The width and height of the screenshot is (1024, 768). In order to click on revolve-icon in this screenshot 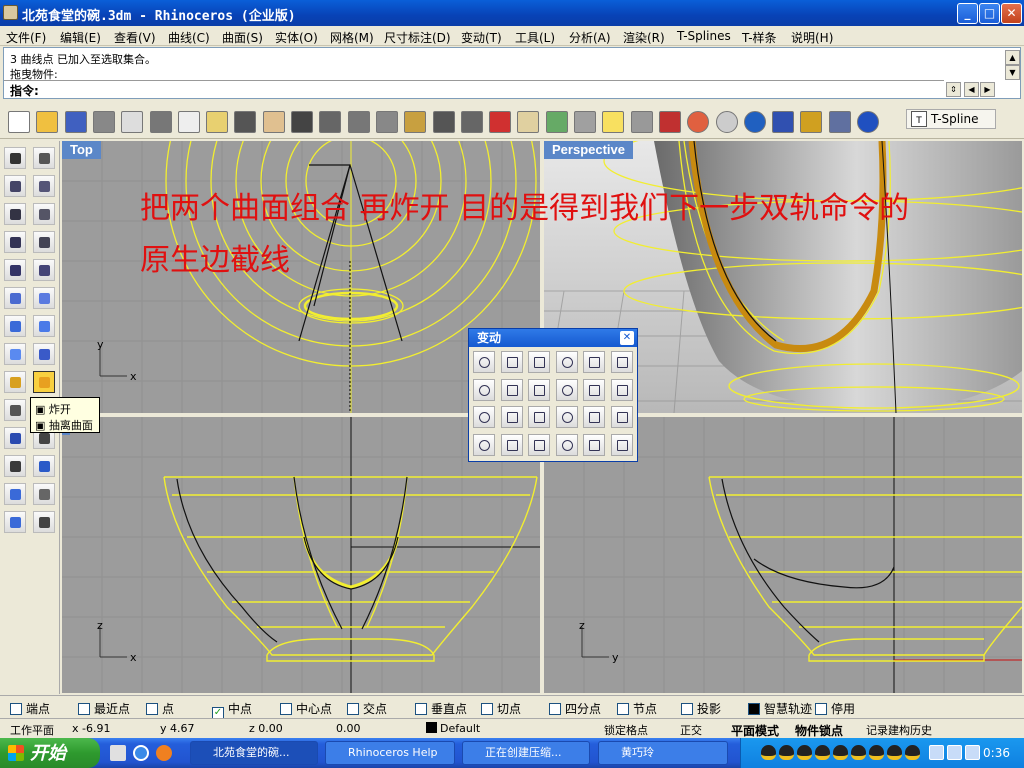, I will do `click(44, 298)`.